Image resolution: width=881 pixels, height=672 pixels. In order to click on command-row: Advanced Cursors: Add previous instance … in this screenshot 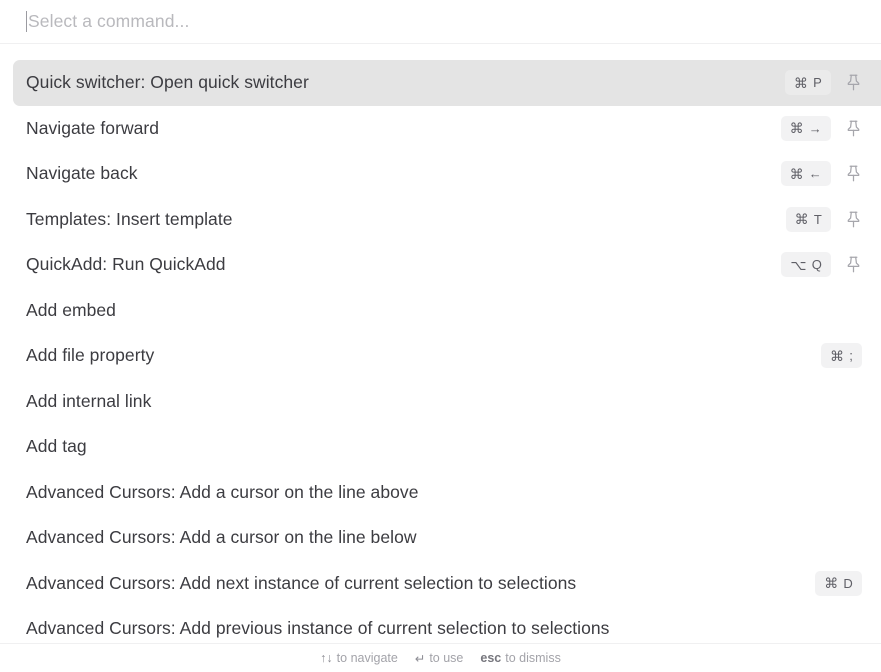, I will do `click(440, 624)`.